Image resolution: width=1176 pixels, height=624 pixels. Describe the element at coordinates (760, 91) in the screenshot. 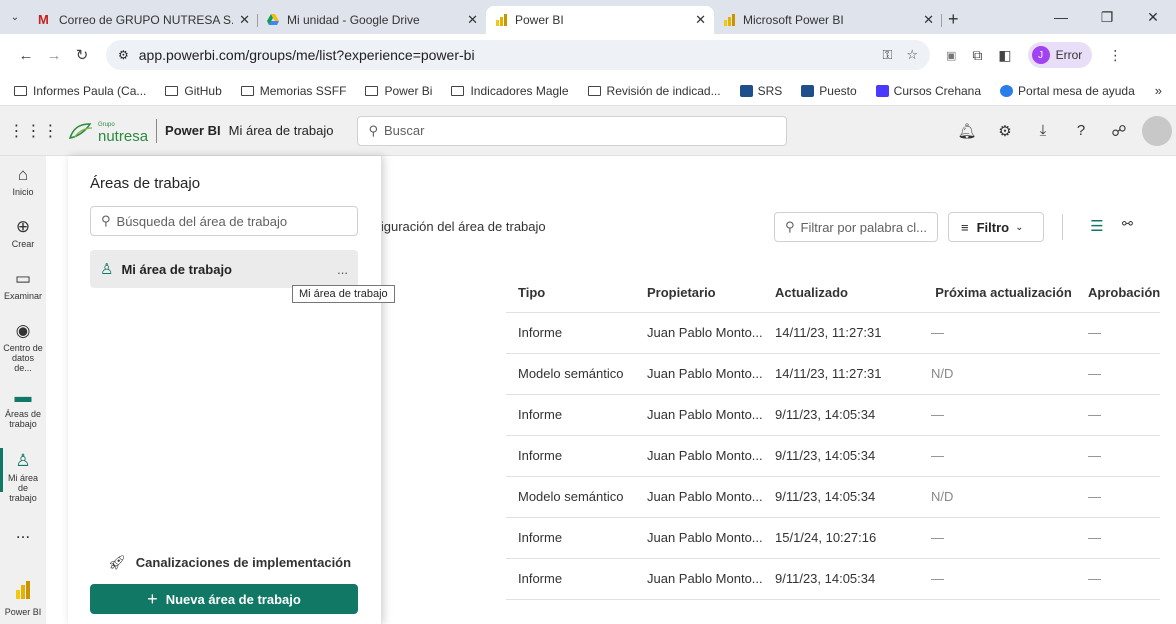

I see `bookmark-link: SRS` at that location.